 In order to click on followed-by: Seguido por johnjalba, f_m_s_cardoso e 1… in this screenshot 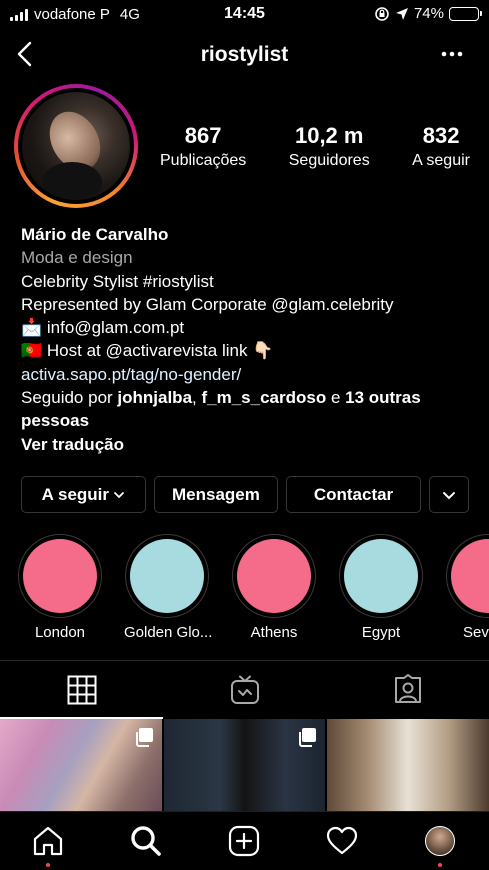, I will do `click(248, 409)`.